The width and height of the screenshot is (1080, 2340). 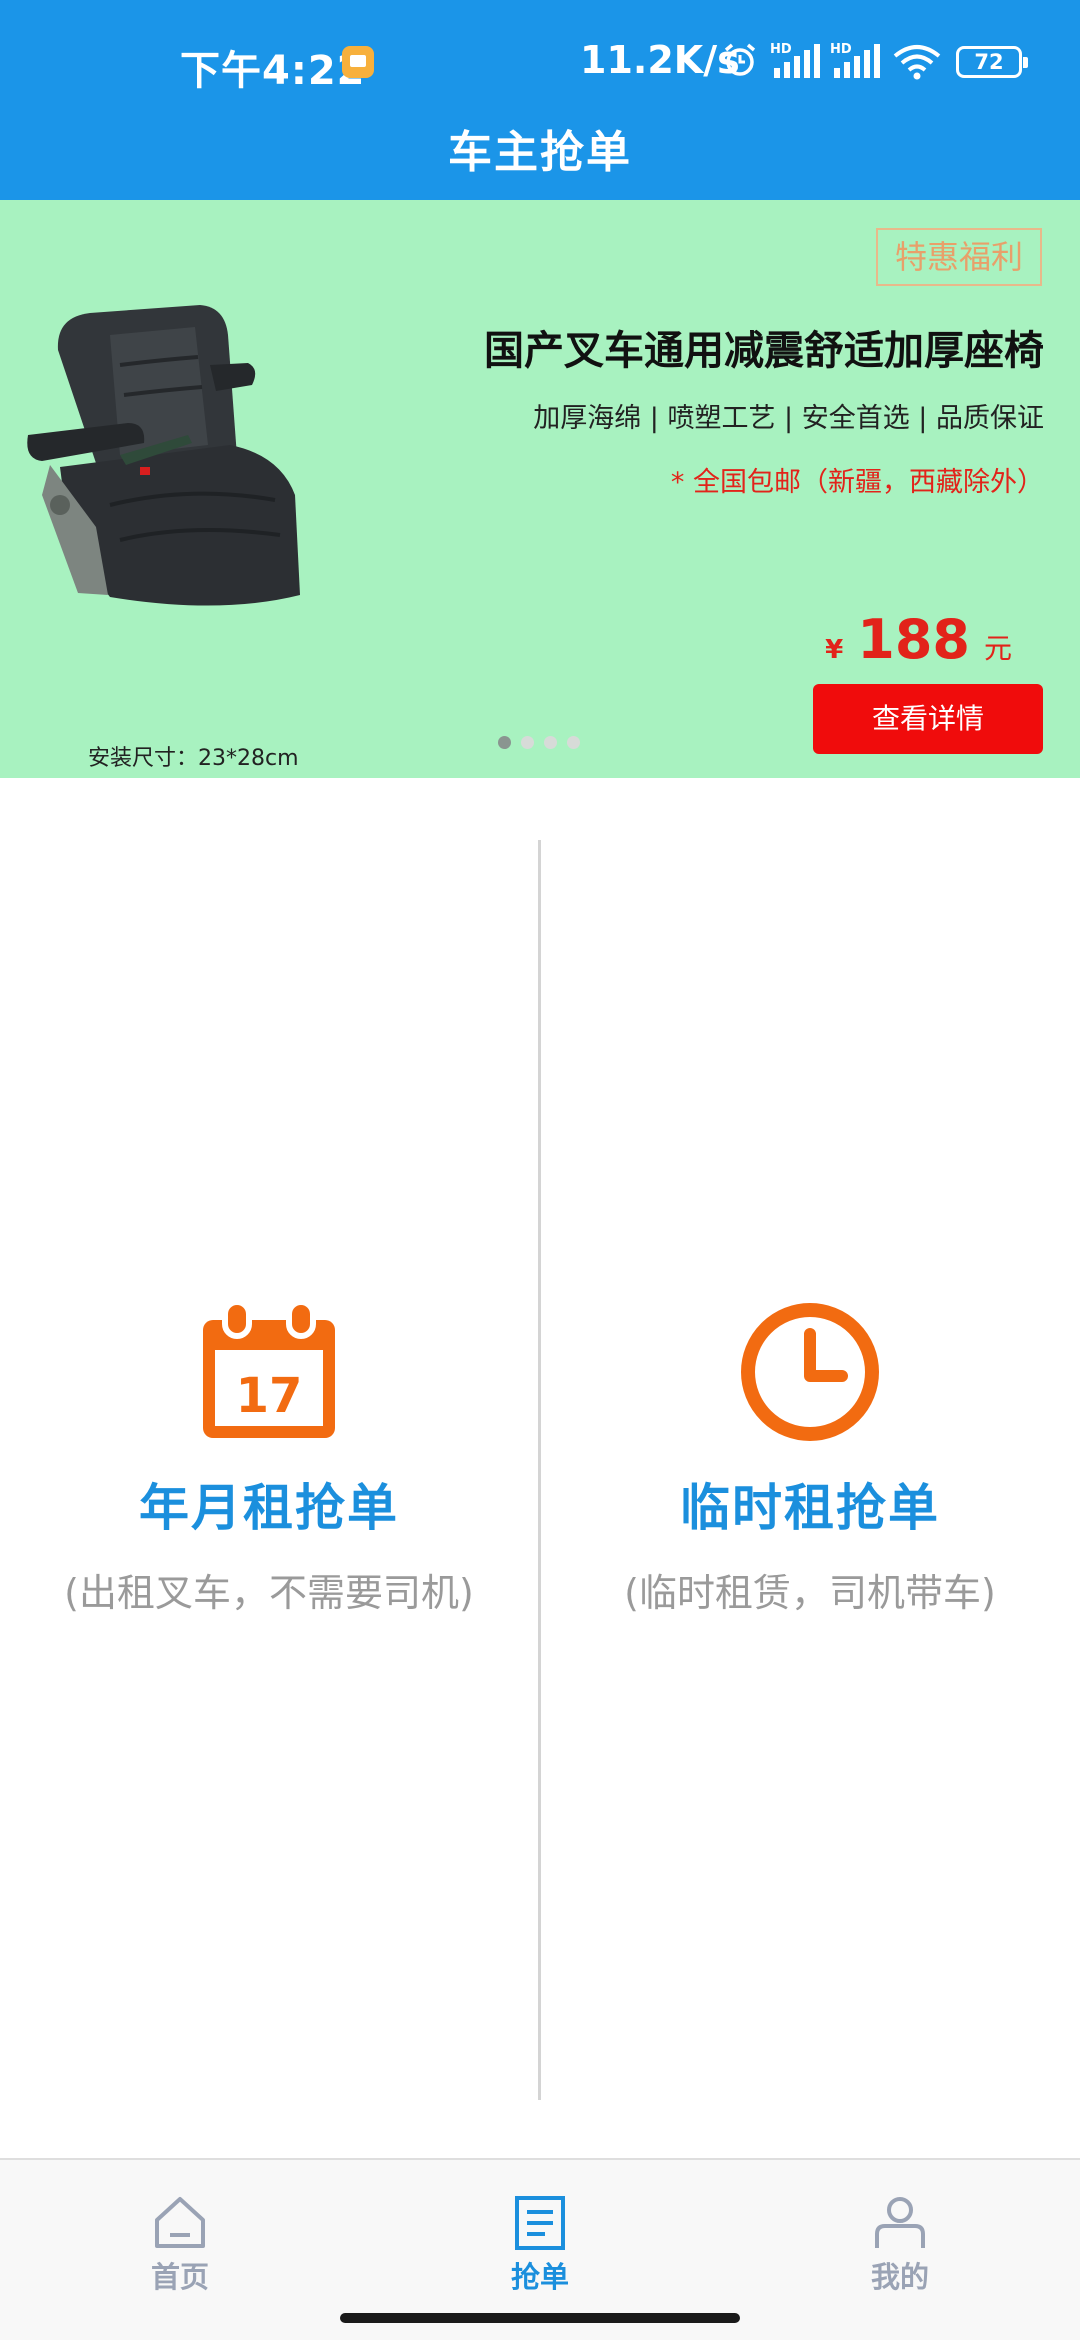 I want to click on alarm-icon, so click(x=740, y=59).